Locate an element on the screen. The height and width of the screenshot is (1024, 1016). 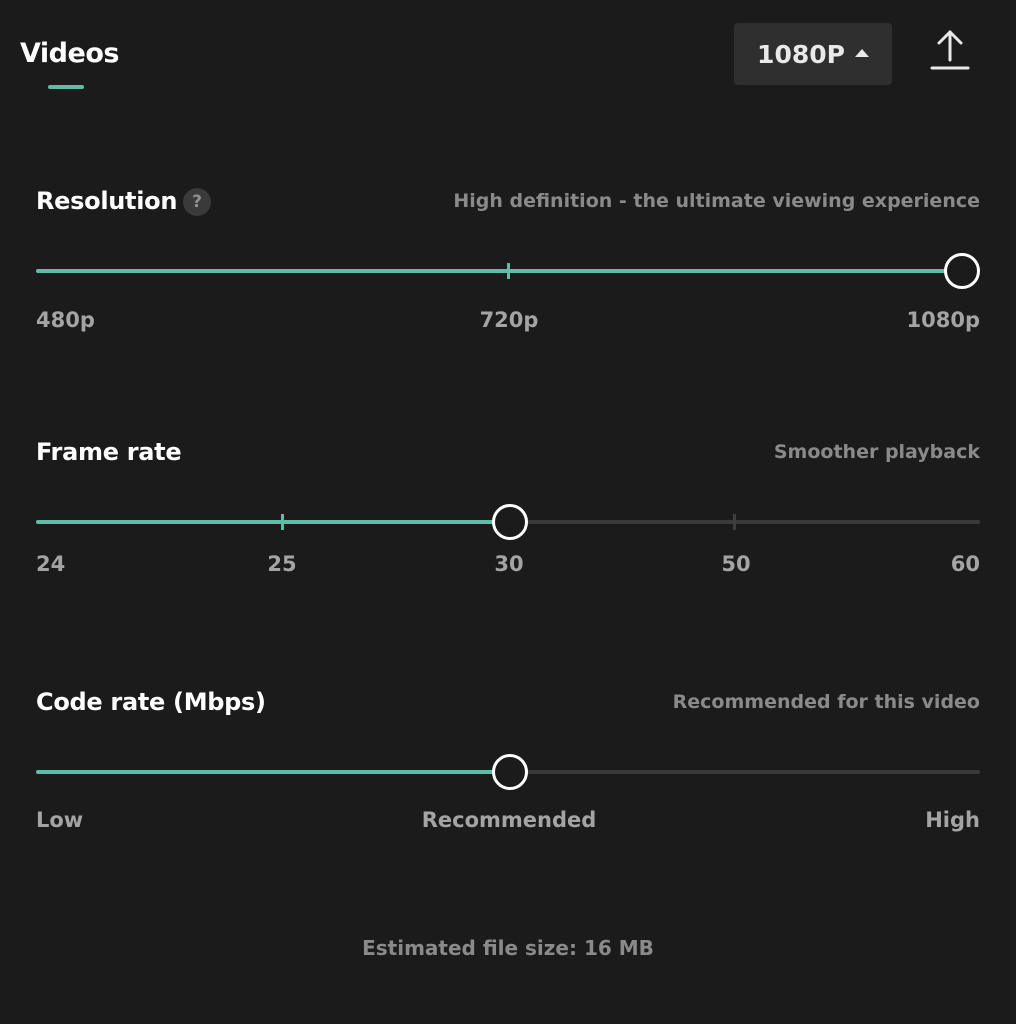
resolution-tick-720p is located at coordinates (508, 271).